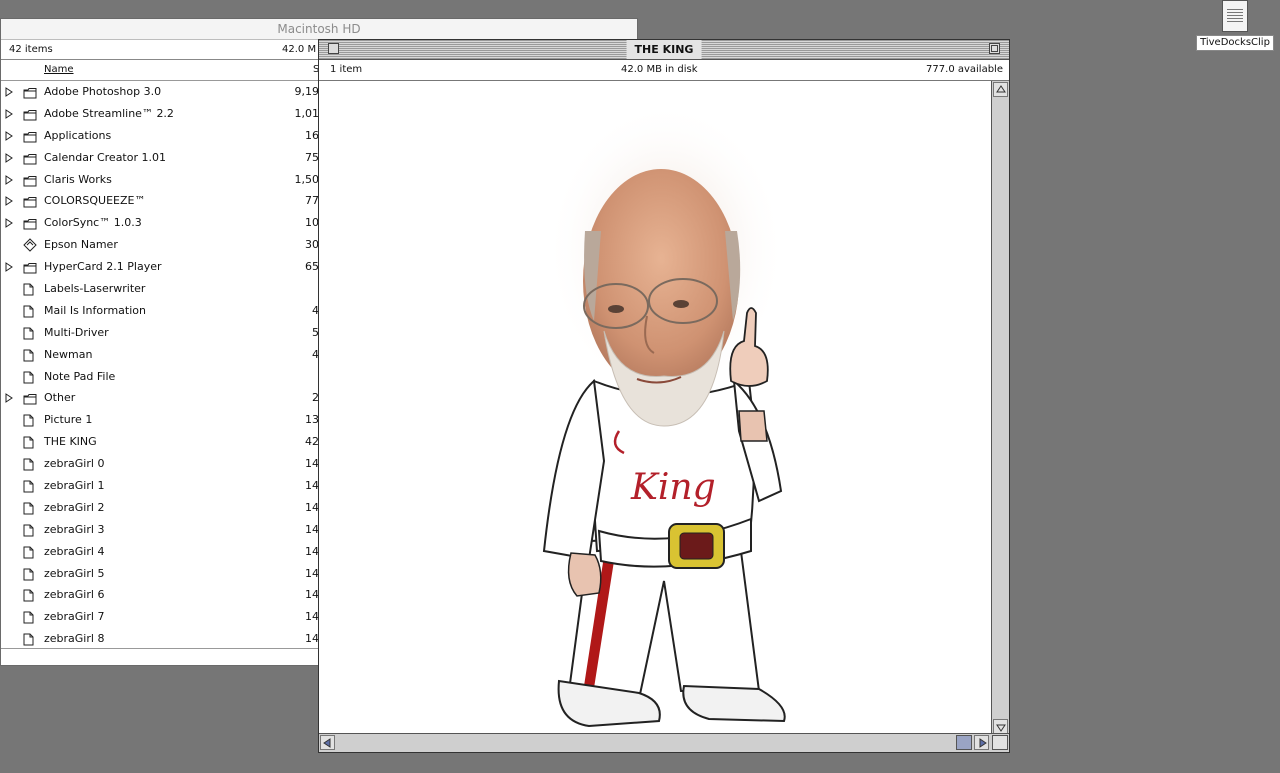 The width and height of the screenshot is (1280, 773). Describe the element at coordinates (333, 48) in the screenshot. I see `close-box-button` at that location.